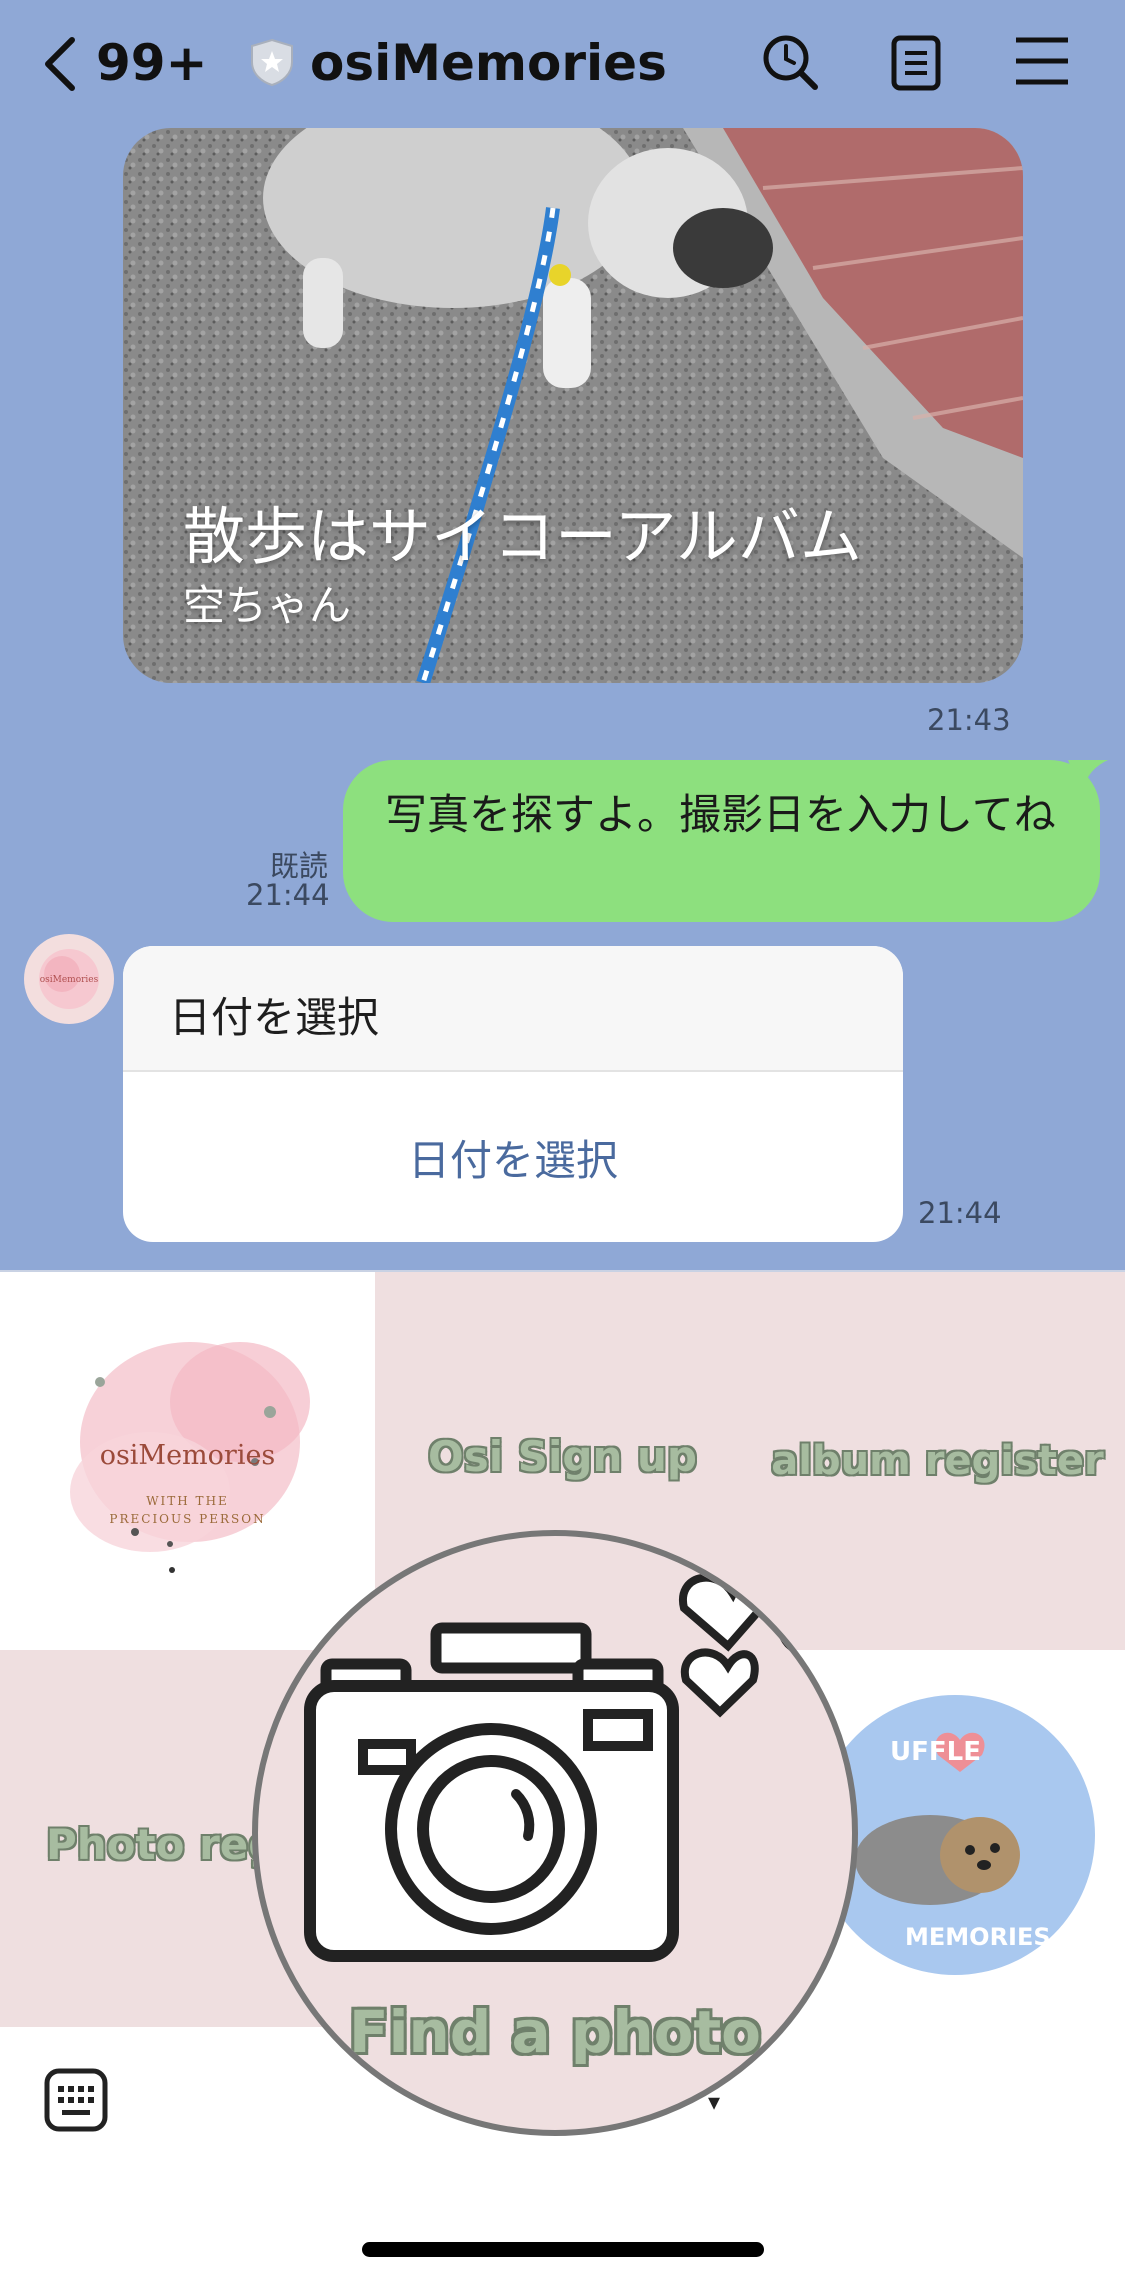 The width and height of the screenshot is (1125, 2280). Describe the element at coordinates (288, 895) in the screenshot. I see `sent-time: 21:44` at that location.